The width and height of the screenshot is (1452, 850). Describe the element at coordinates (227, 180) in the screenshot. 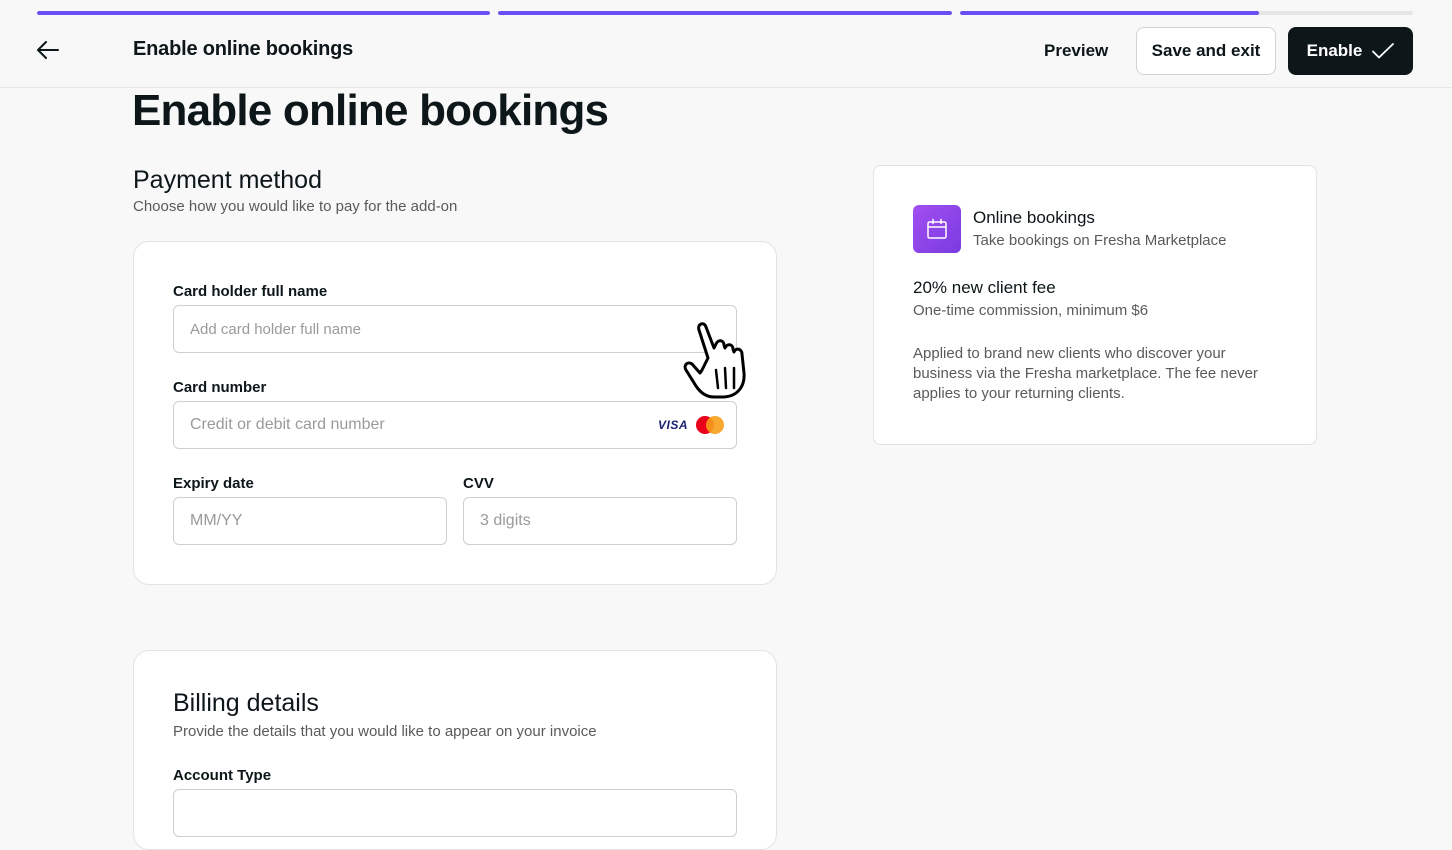

I see `payment-method-title: Payment method` at that location.